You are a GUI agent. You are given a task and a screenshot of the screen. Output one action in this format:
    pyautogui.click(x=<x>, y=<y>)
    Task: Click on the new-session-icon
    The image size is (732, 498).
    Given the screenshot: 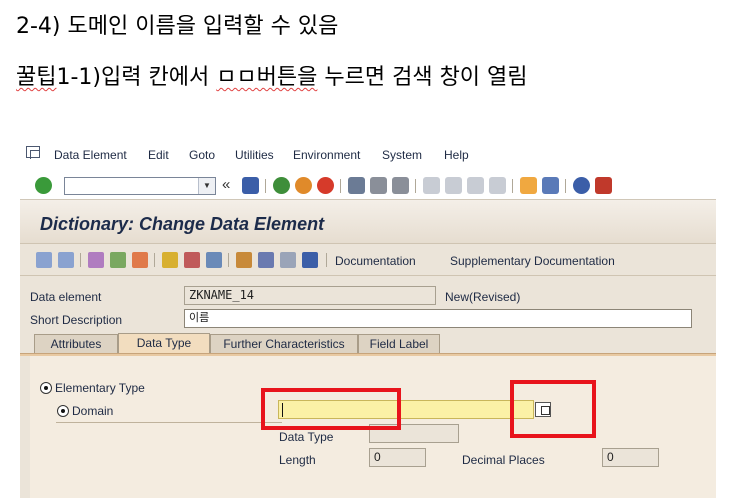 What is the action you would take?
    pyautogui.click(x=528, y=185)
    